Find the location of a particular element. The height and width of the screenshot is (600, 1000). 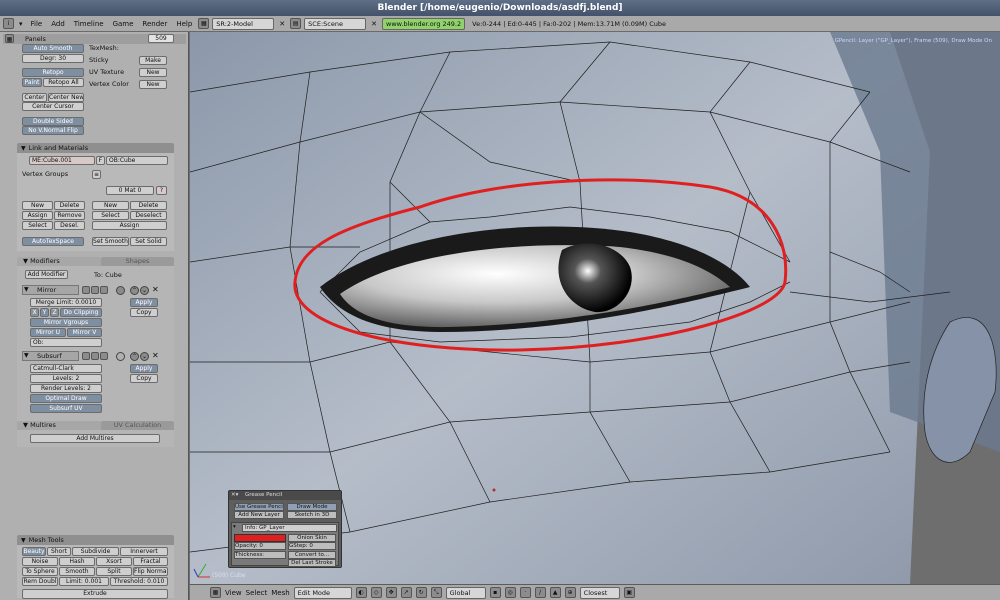

autotexspace-button: AutoTexSpace is located at coordinates (53, 241).